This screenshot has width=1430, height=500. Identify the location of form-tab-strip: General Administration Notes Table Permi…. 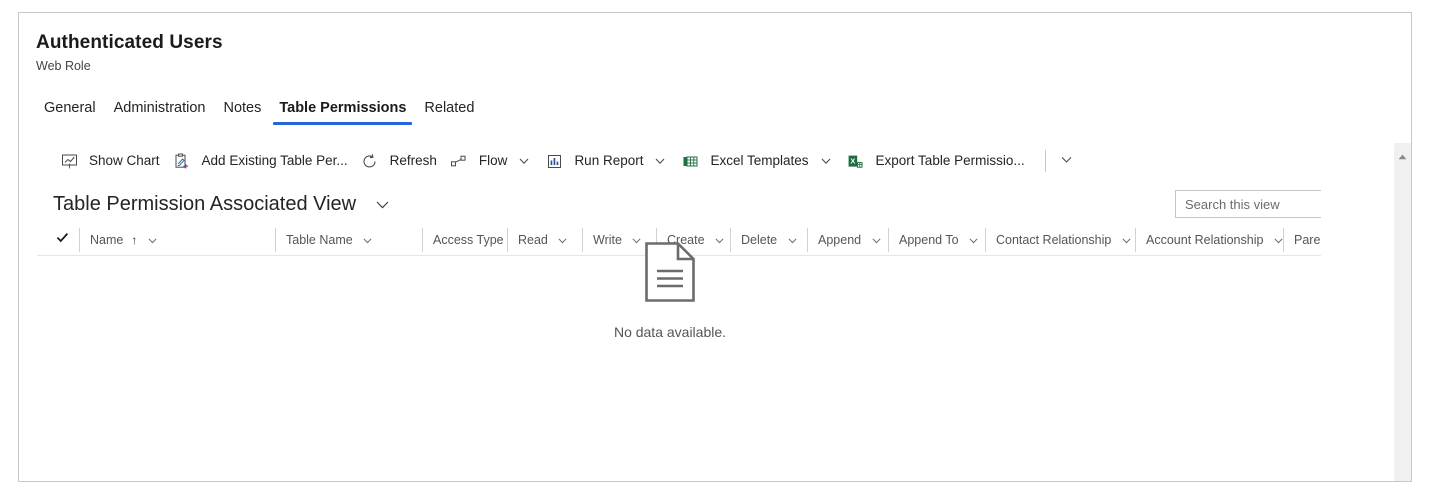
(723, 109).